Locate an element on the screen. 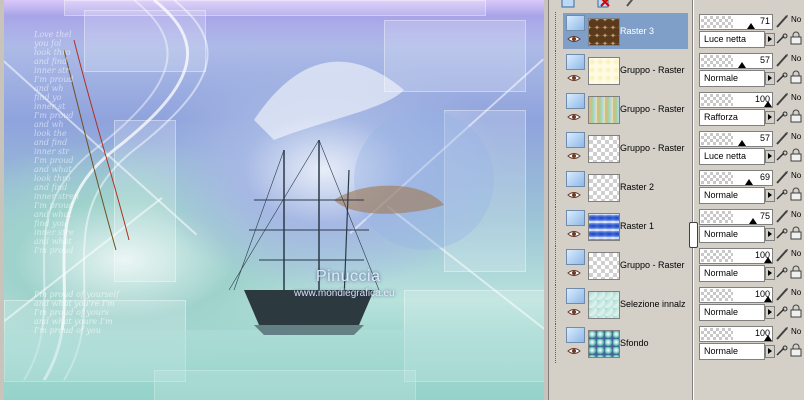 The image size is (804, 400). layer-row: Gruppo - Raster 100 Rafforza No is located at coordinates (676, 109).